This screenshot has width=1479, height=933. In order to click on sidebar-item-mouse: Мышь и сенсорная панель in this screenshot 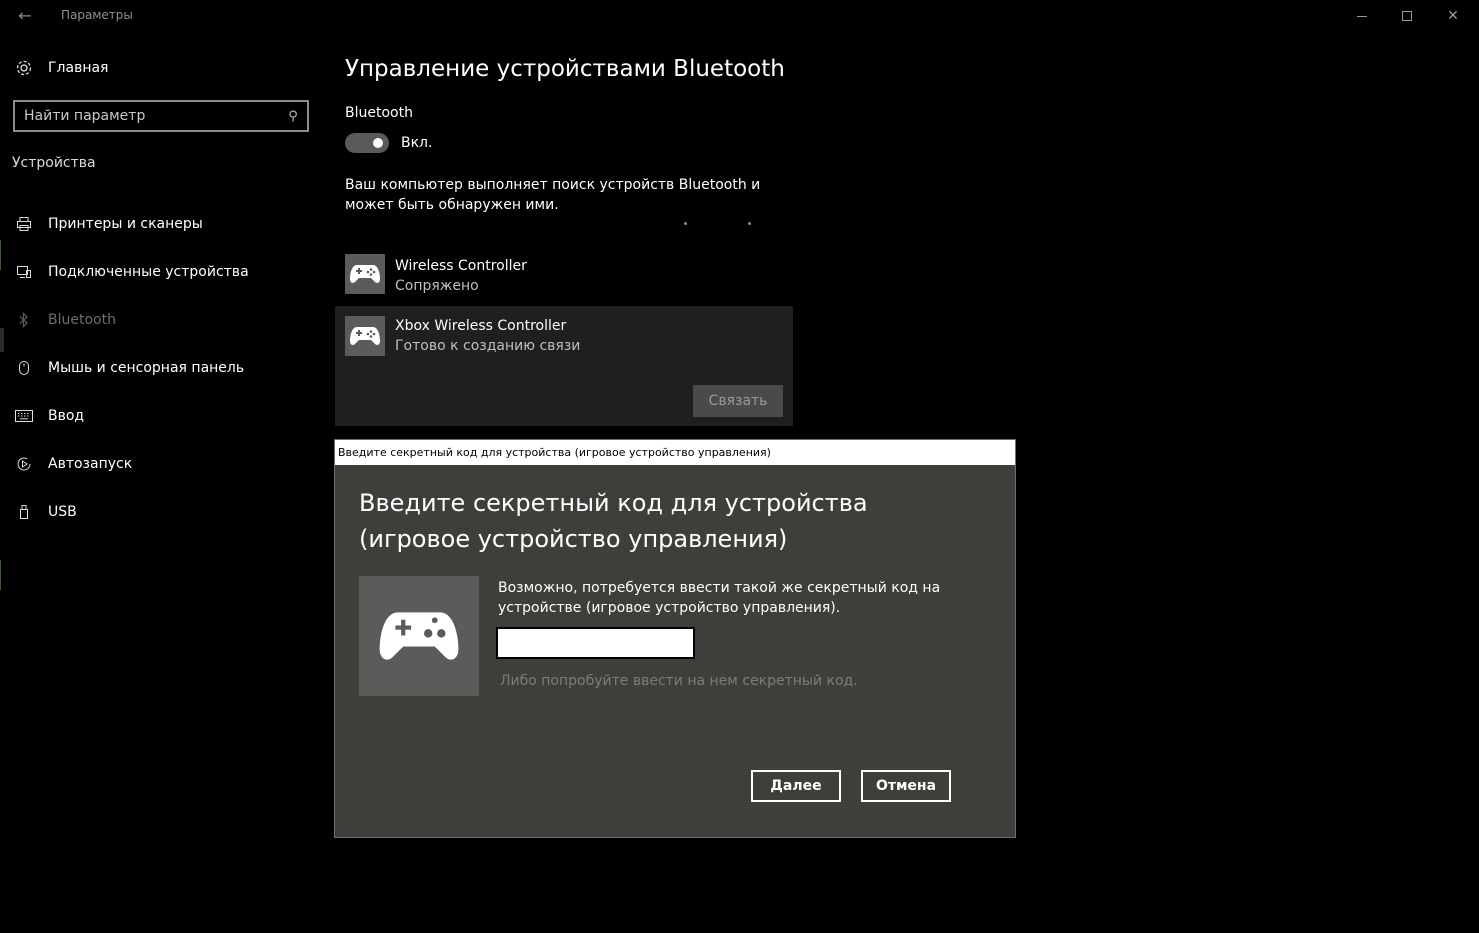, I will do `click(131, 368)`.